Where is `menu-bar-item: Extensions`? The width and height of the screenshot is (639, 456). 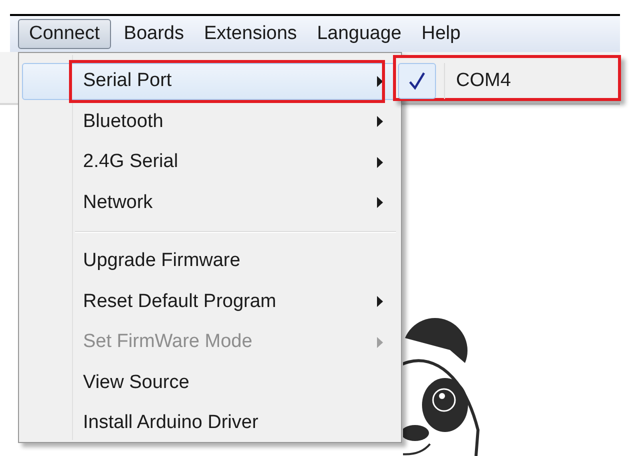
menu-bar-item: Extensions is located at coordinates (250, 34).